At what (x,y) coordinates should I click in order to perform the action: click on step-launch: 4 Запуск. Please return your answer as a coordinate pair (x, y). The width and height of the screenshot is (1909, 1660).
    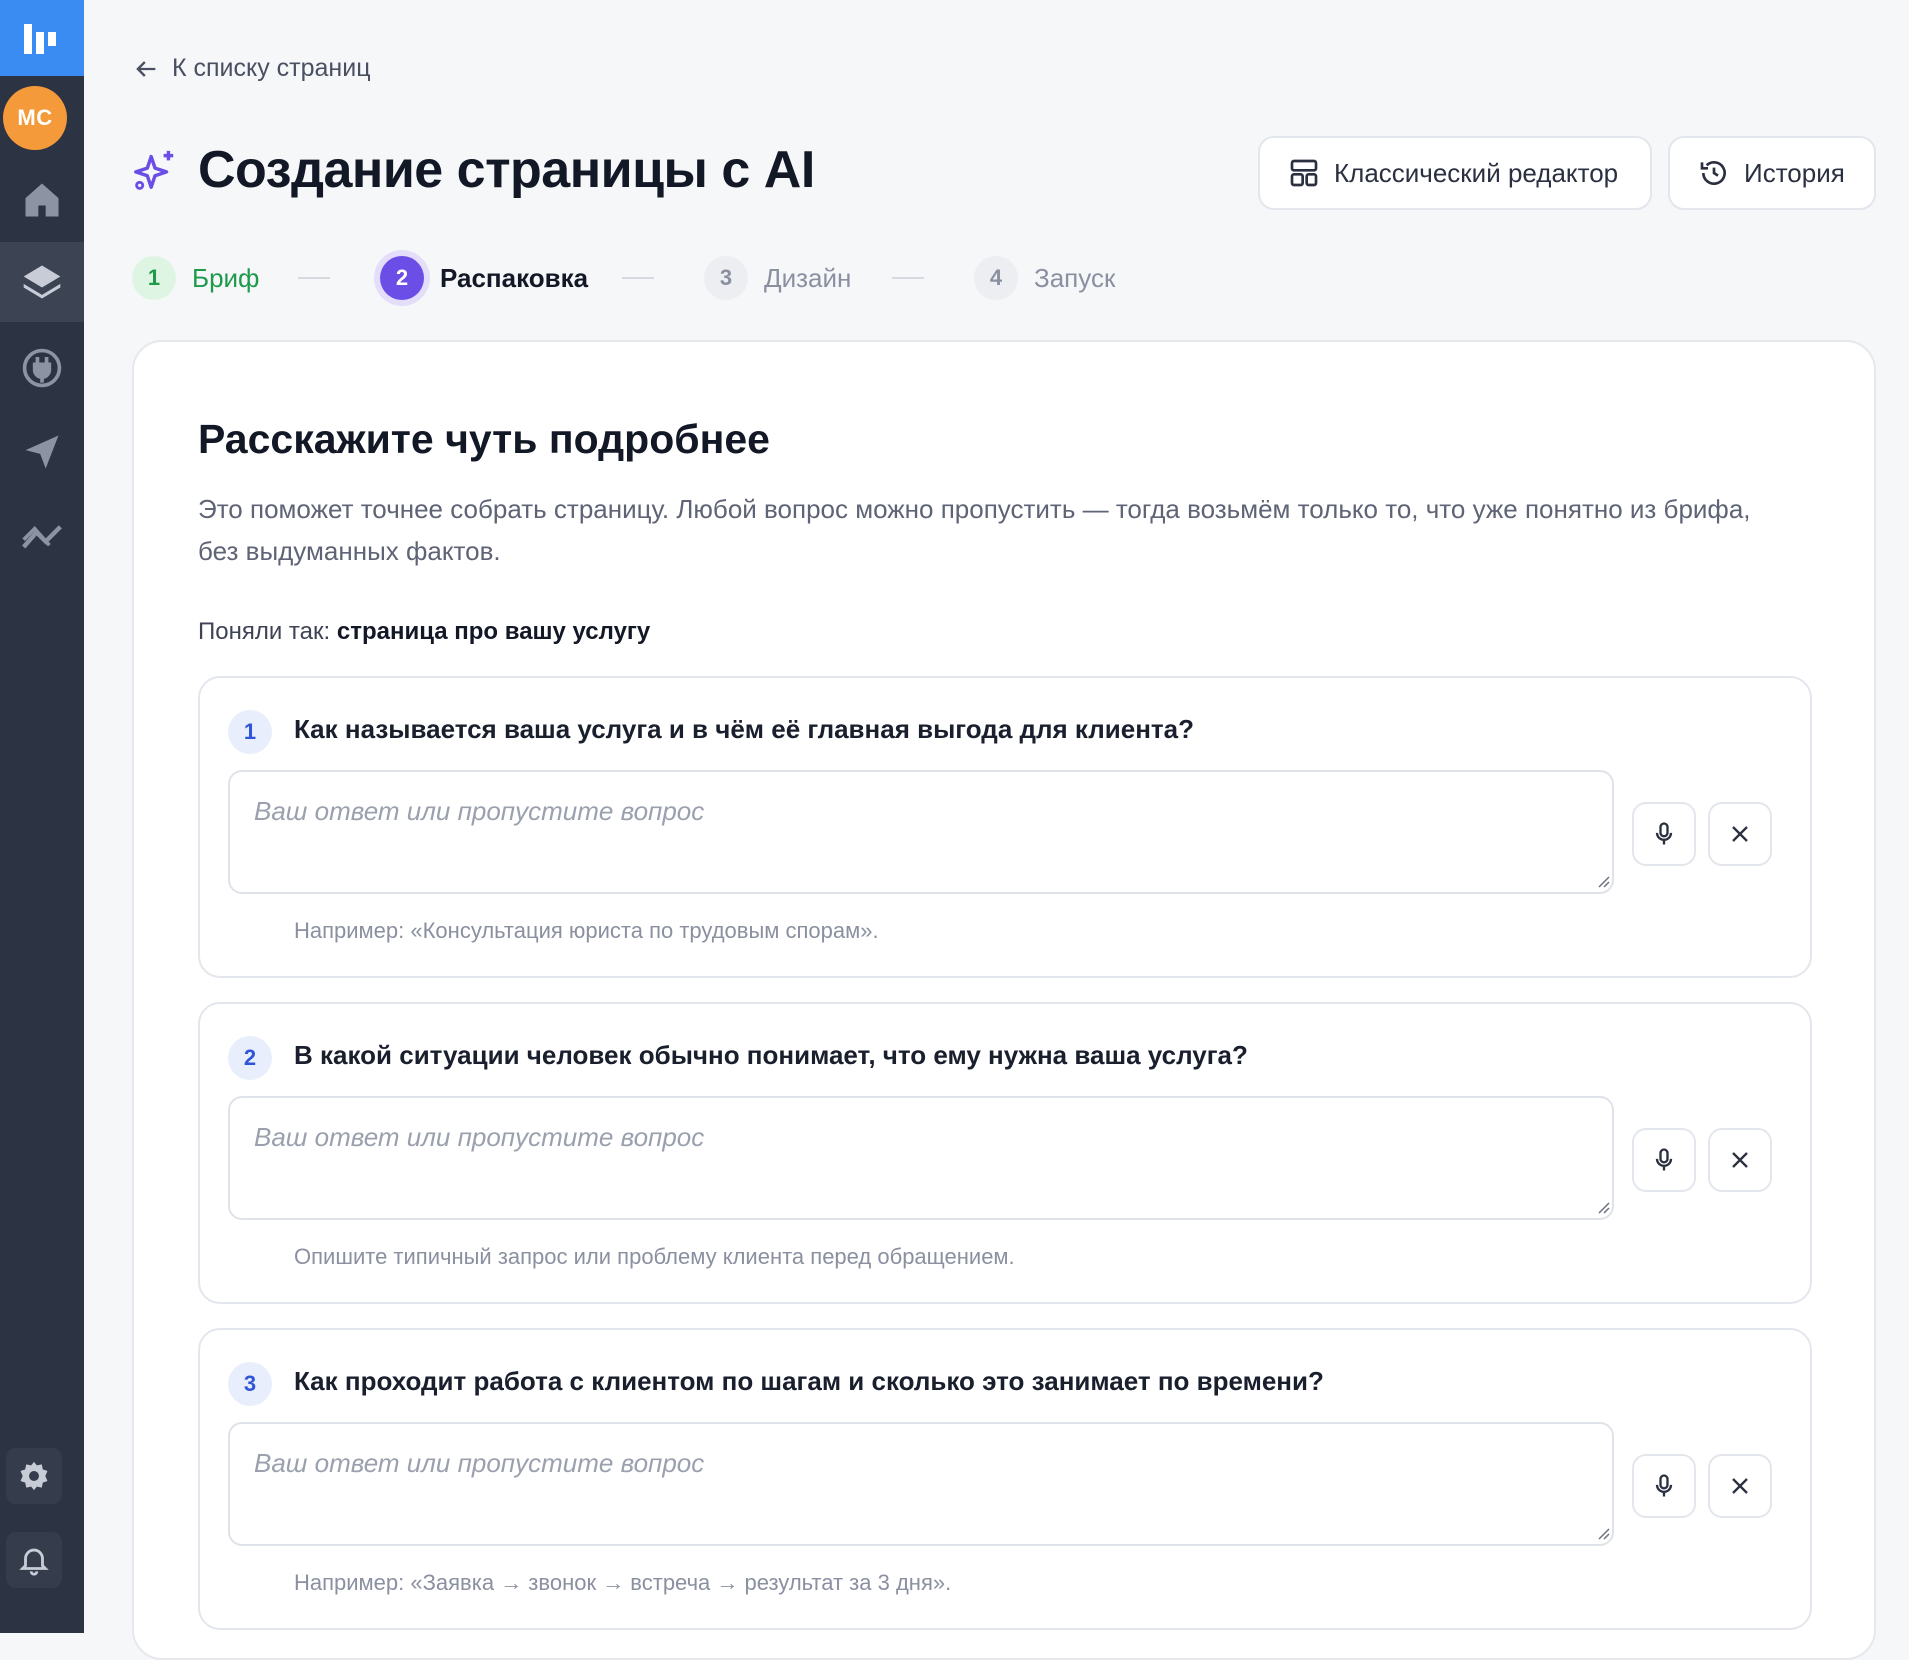
    Looking at the image, I should click on (1044, 278).